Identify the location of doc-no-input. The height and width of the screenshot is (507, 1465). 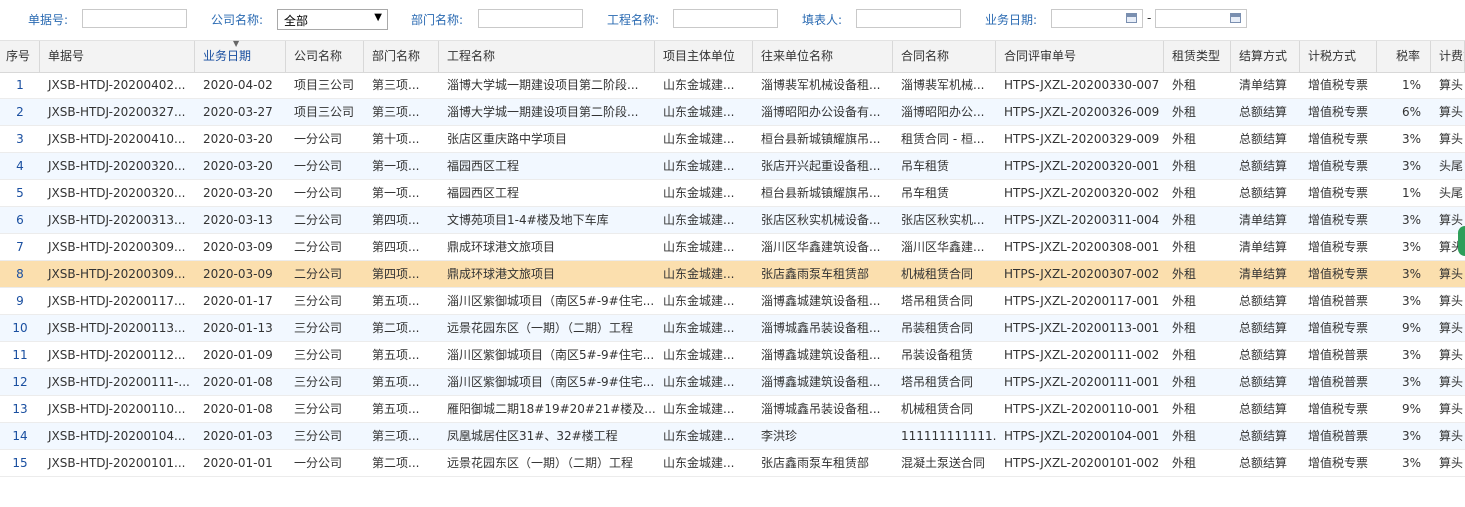
(134, 18).